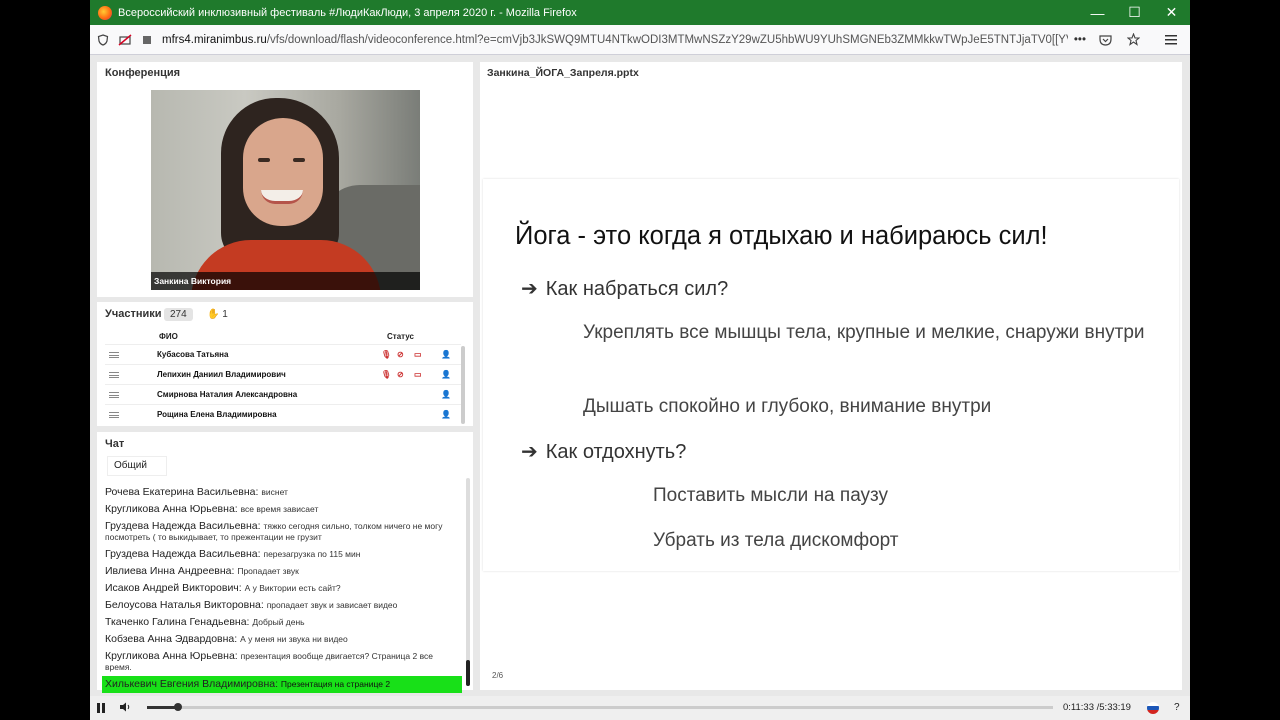 The height and width of the screenshot is (720, 1280). Describe the element at coordinates (468, 673) in the screenshot. I see `chat-scrollbar-thumb` at that location.